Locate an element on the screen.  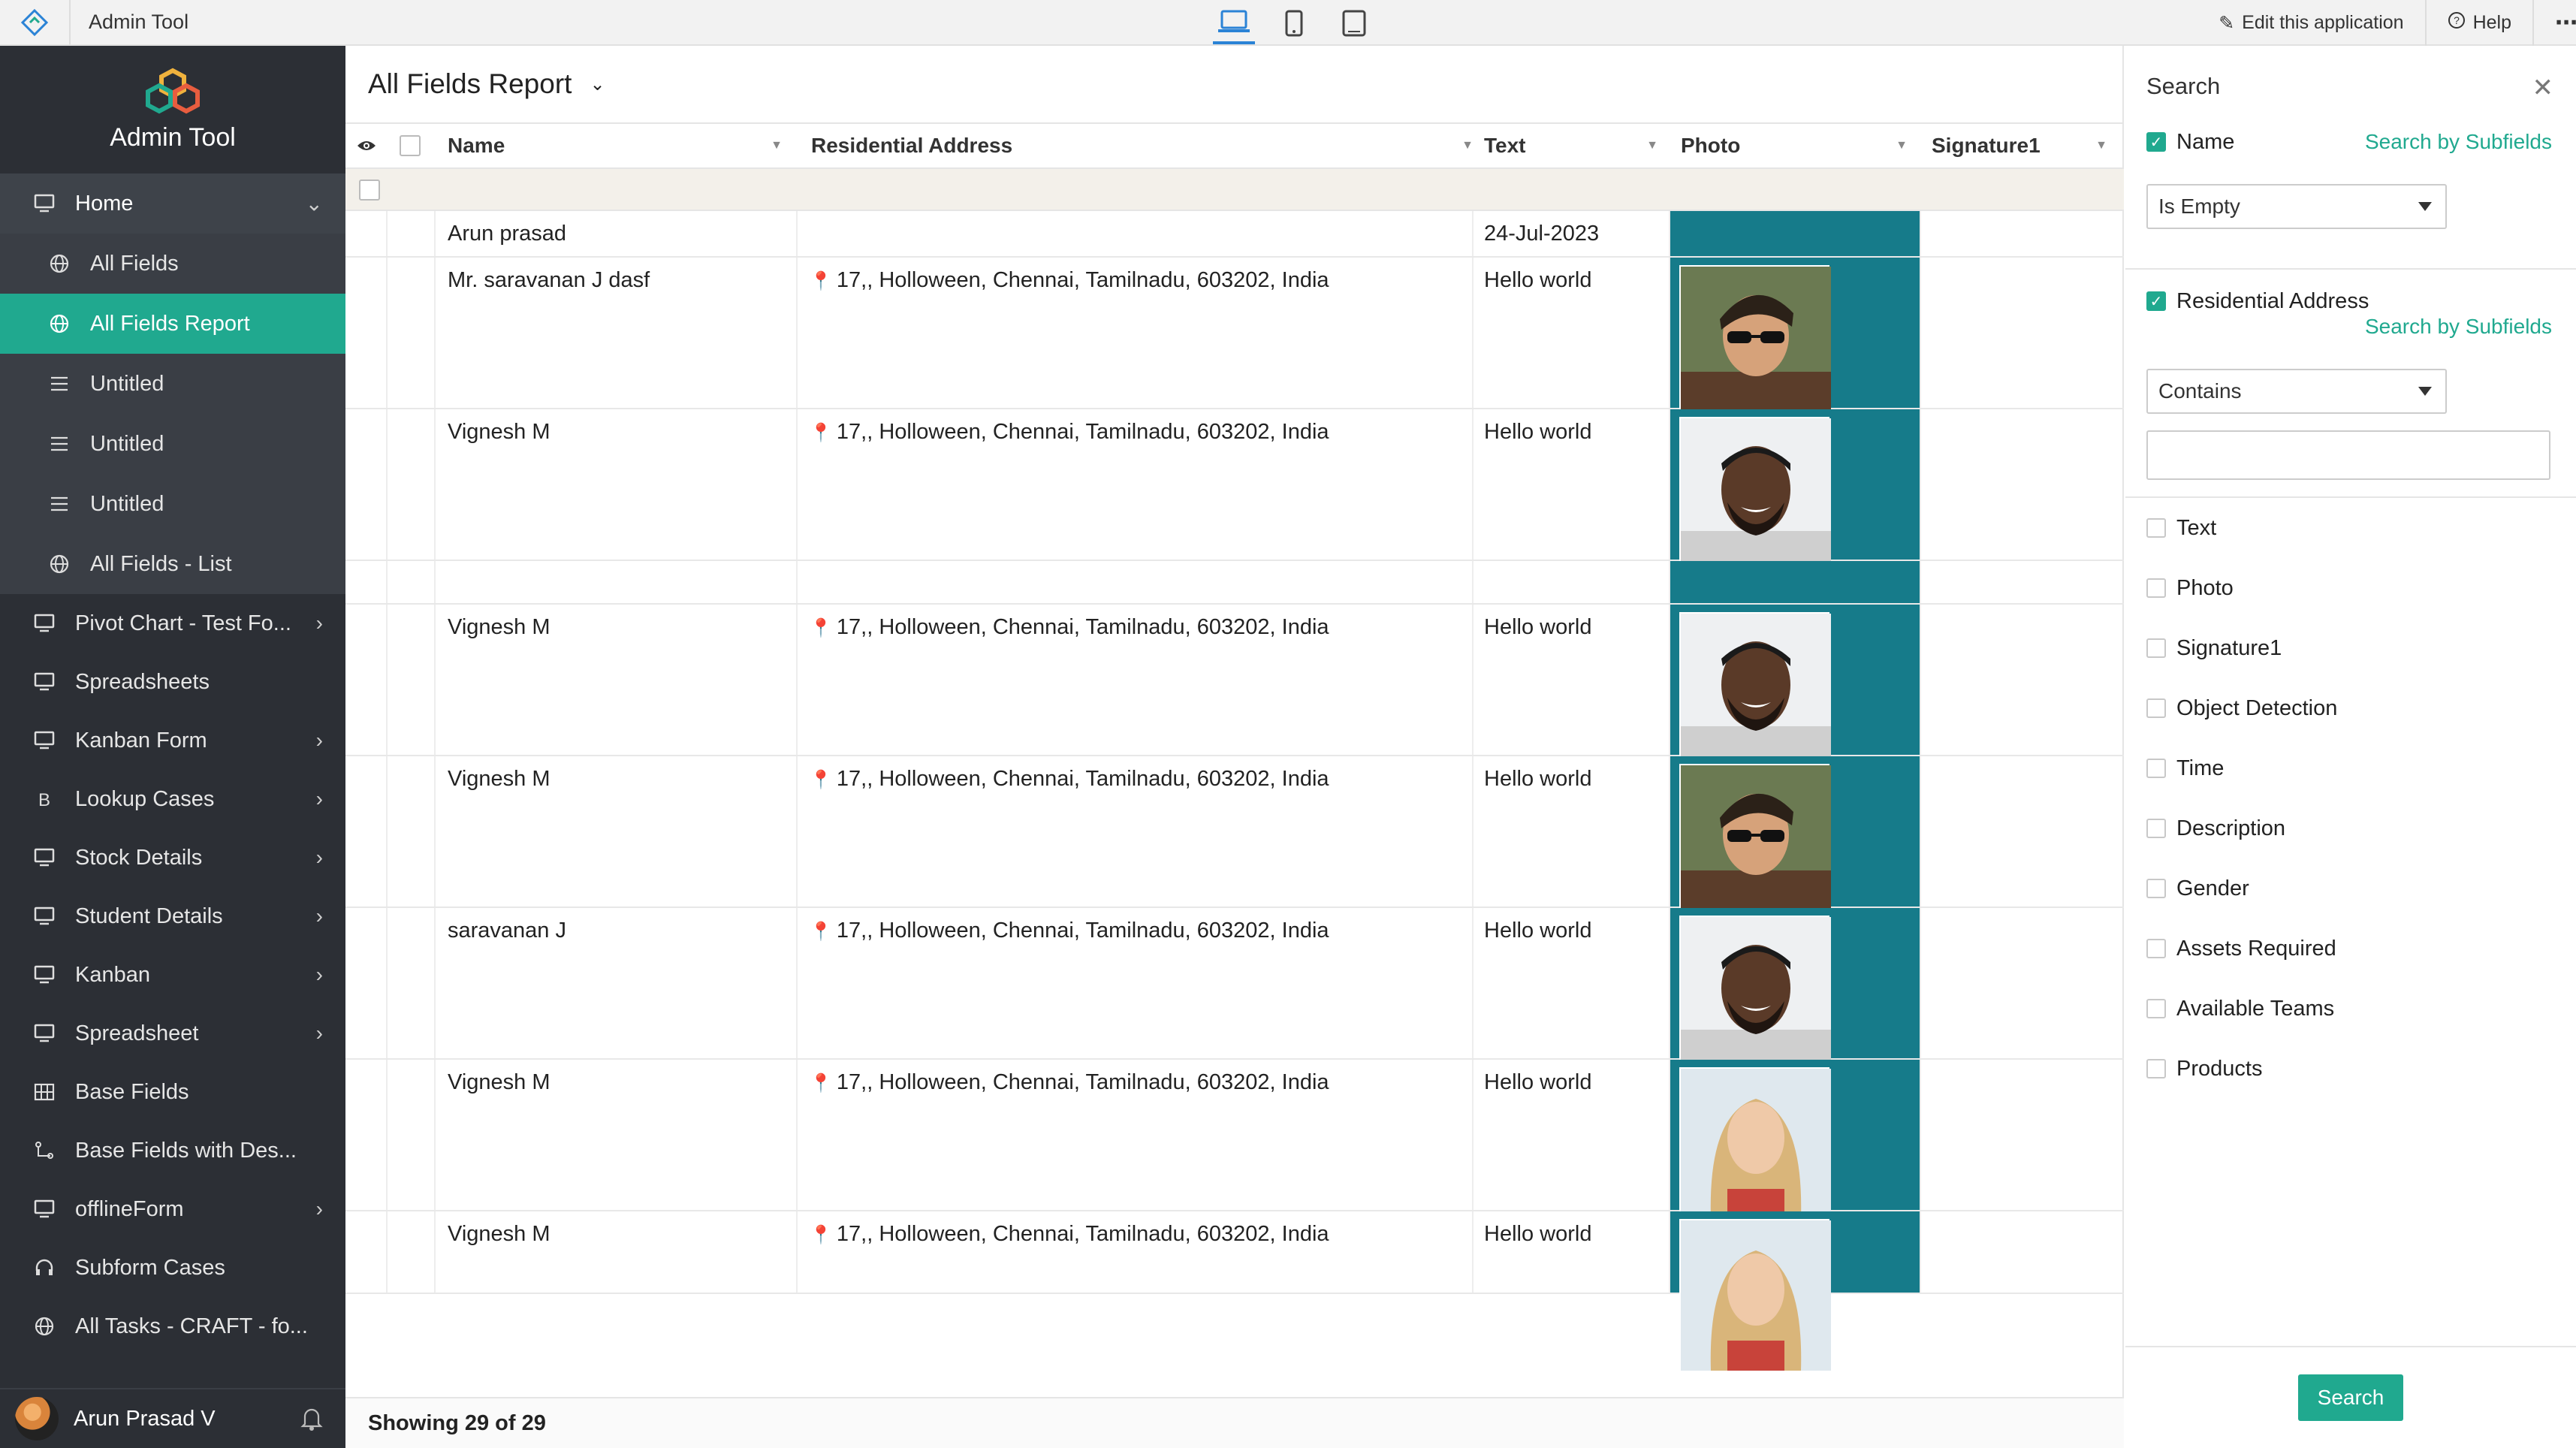
search-panel-footer: Search is located at coordinates (2350, 1397).